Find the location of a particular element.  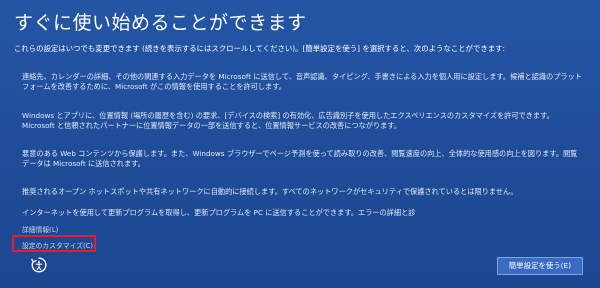

ease-of-access-icon is located at coordinates (39, 265).